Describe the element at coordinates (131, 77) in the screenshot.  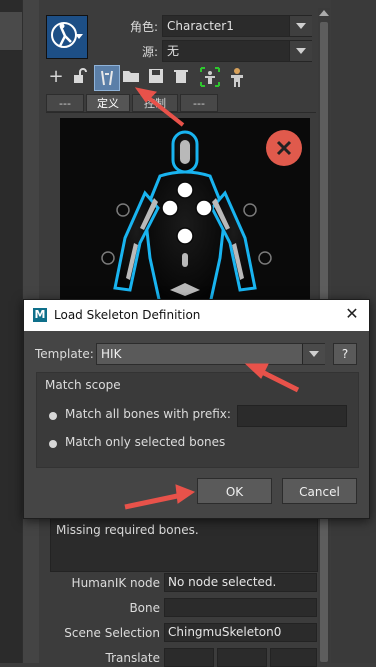
I see `open-folder-icon` at that location.